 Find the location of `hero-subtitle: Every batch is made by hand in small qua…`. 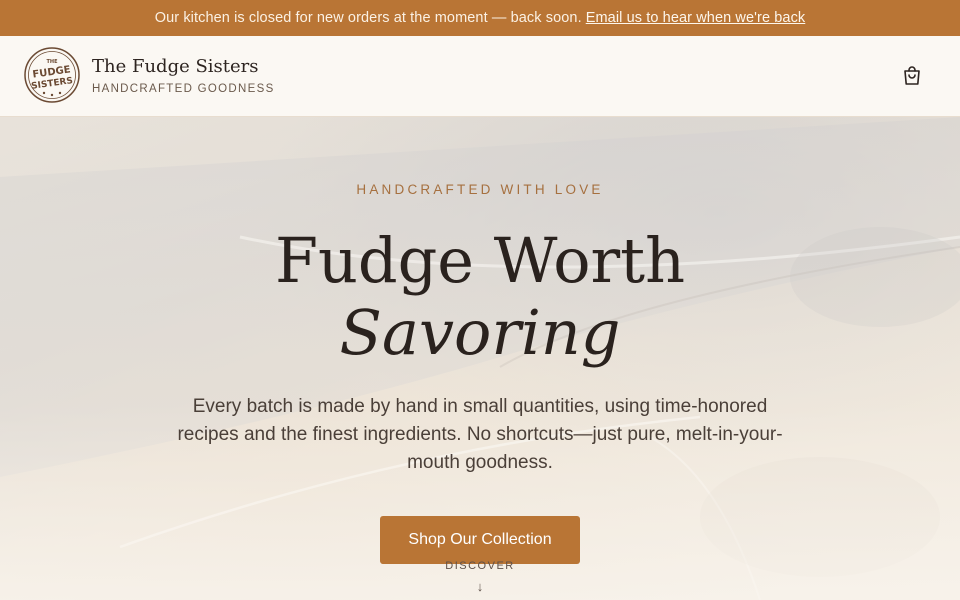

hero-subtitle: Every batch is made by hand in small qua… is located at coordinates (480, 434).